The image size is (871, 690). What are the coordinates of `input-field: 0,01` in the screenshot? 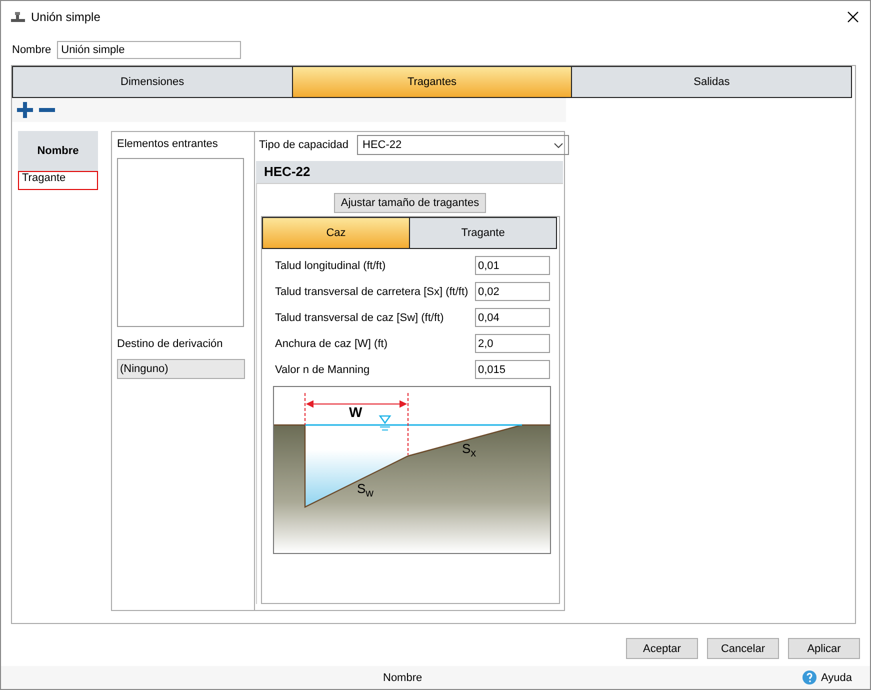 It's located at (512, 265).